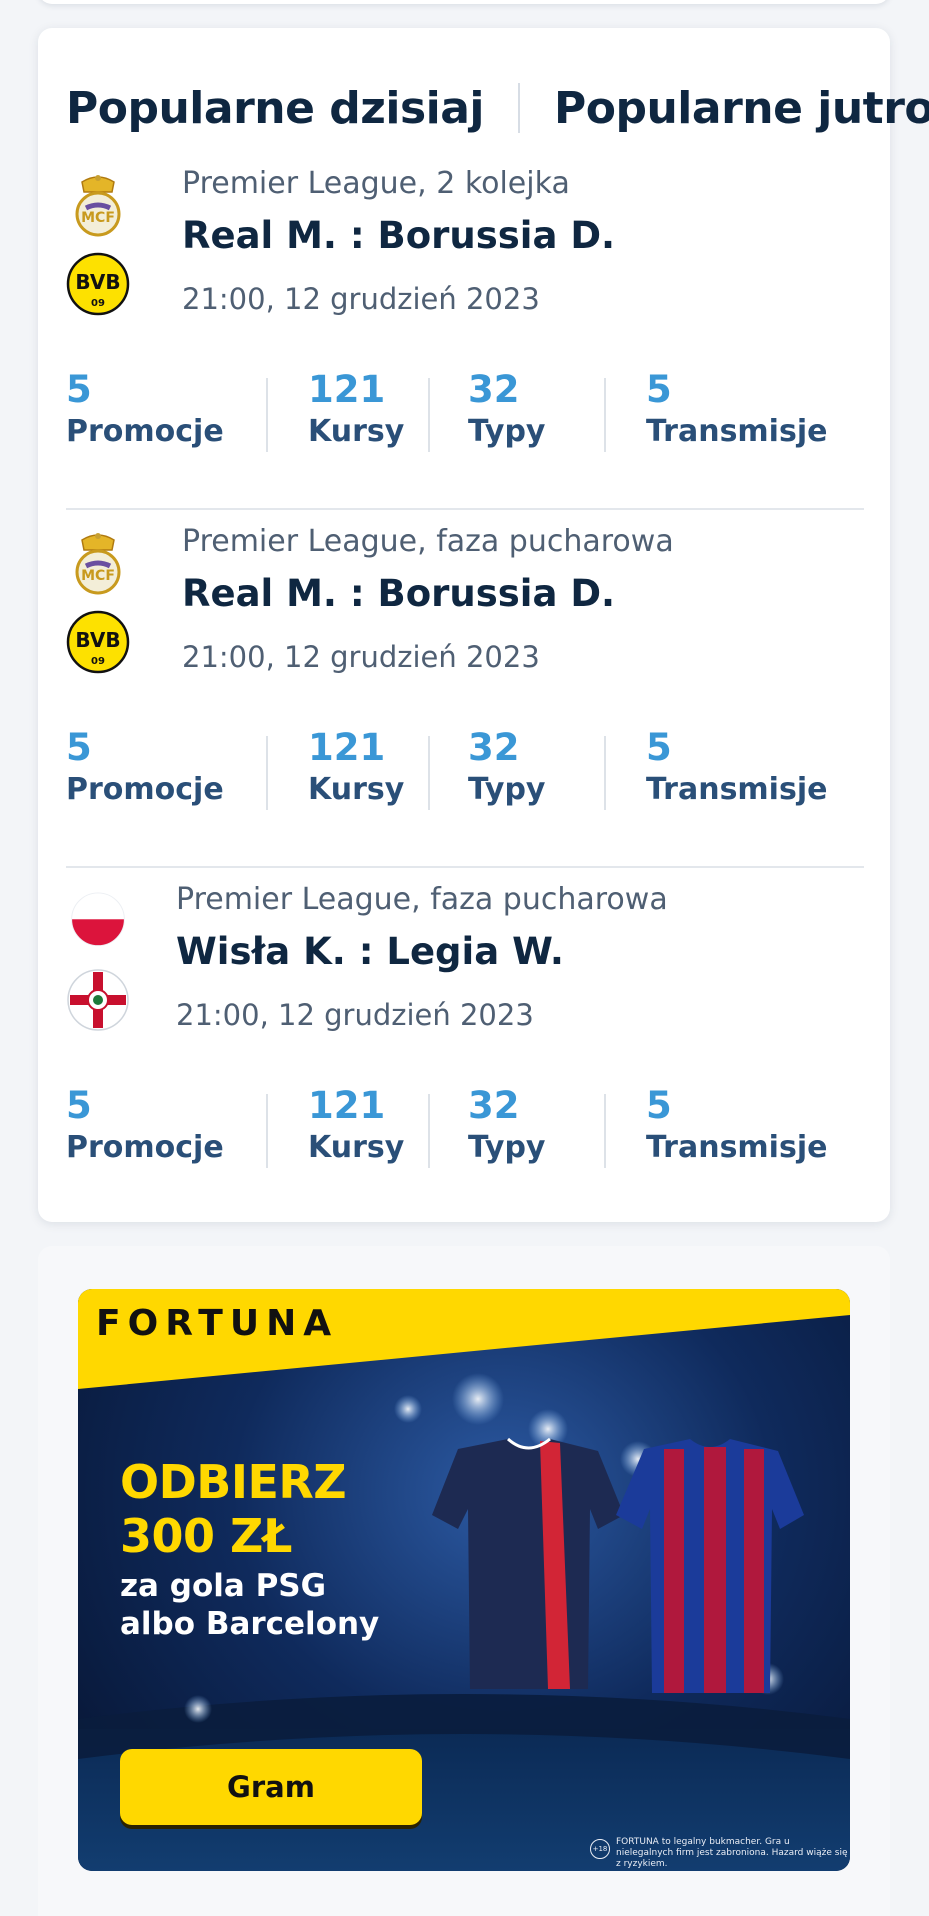 The width and height of the screenshot is (929, 1916). I want to click on promo-headline: ODBIERZ 300 ZŁ, so click(270, 1509).